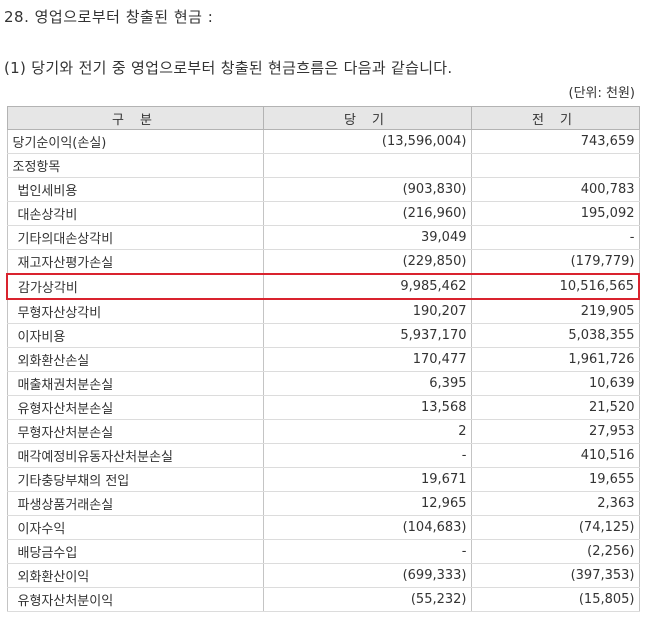 The height and width of the screenshot is (631, 653). What do you see at coordinates (135, 311) in the screenshot?
I see `row-label: 무형자산상각비` at bounding box center [135, 311].